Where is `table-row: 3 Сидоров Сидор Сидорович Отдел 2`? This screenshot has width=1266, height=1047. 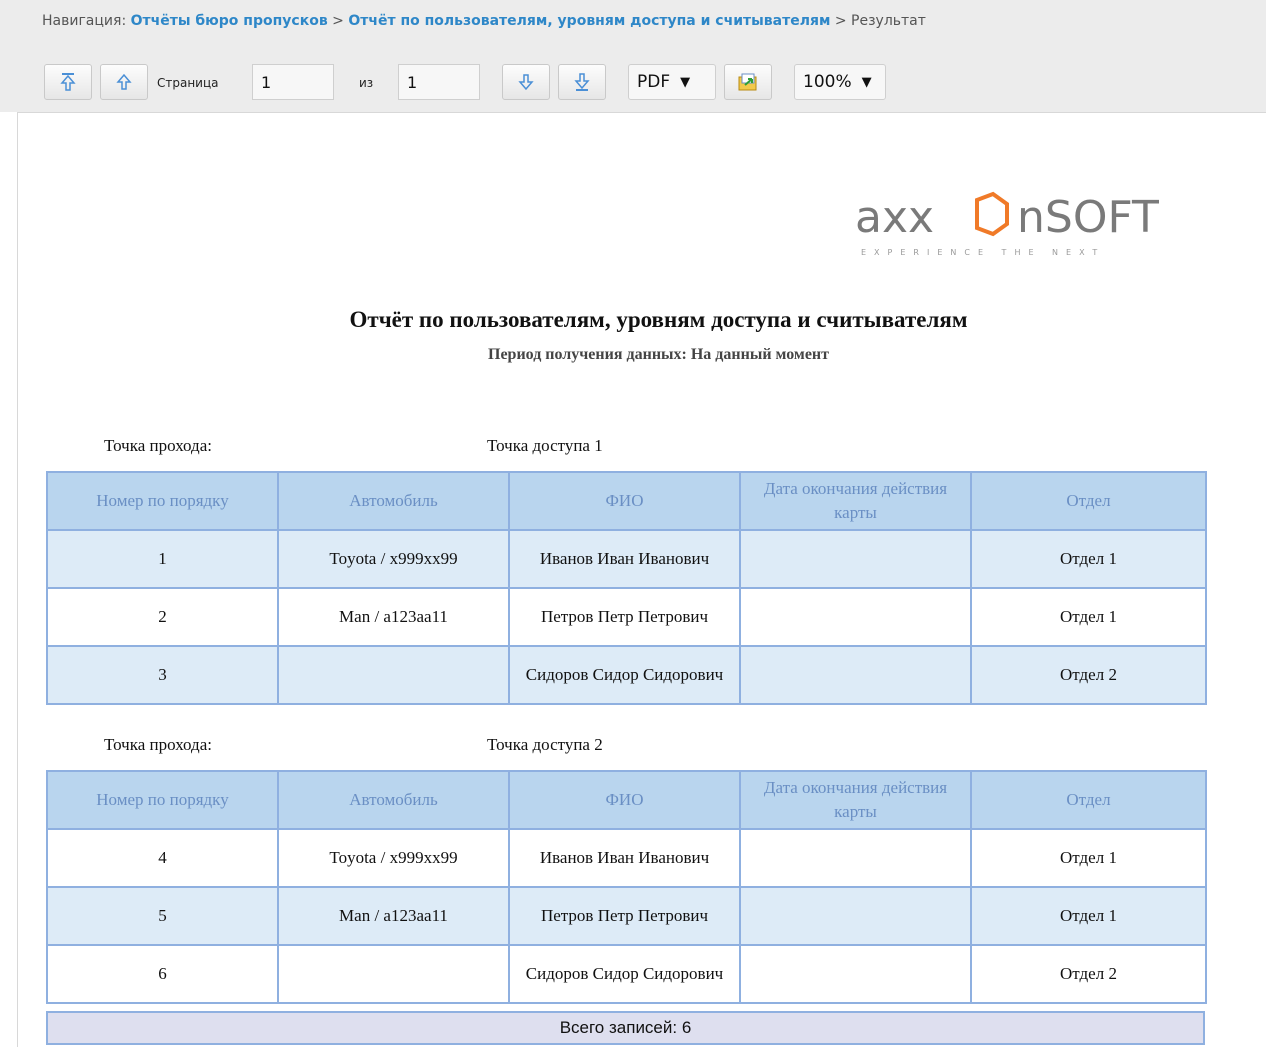 table-row: 3 Сидоров Сидор Сидорович Отдел 2 is located at coordinates (626, 675).